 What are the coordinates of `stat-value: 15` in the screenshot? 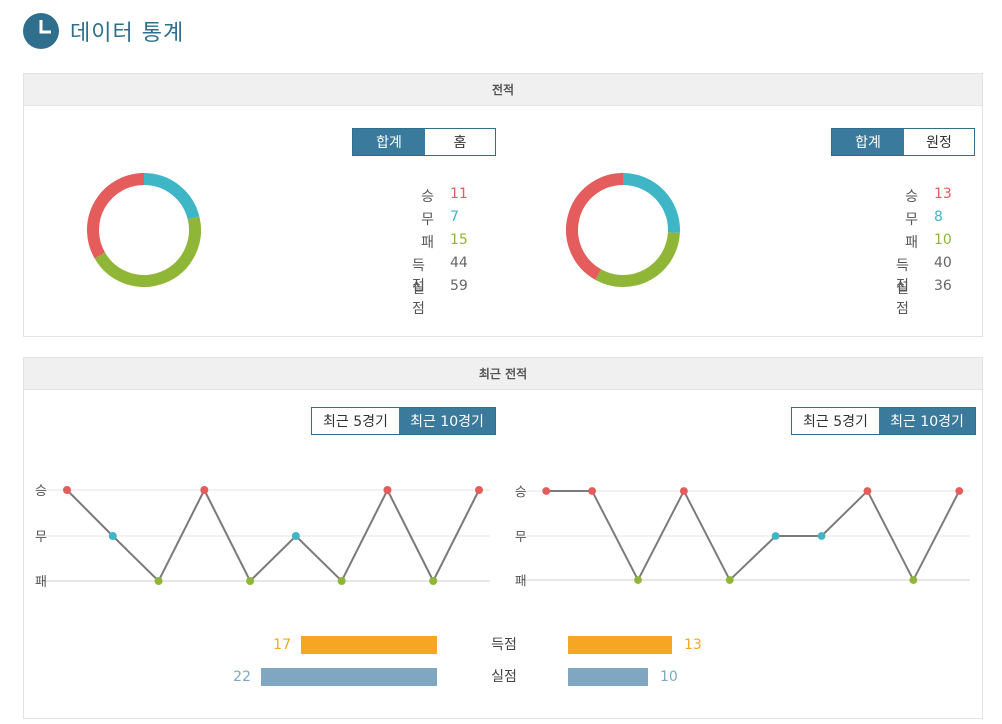 It's located at (459, 240).